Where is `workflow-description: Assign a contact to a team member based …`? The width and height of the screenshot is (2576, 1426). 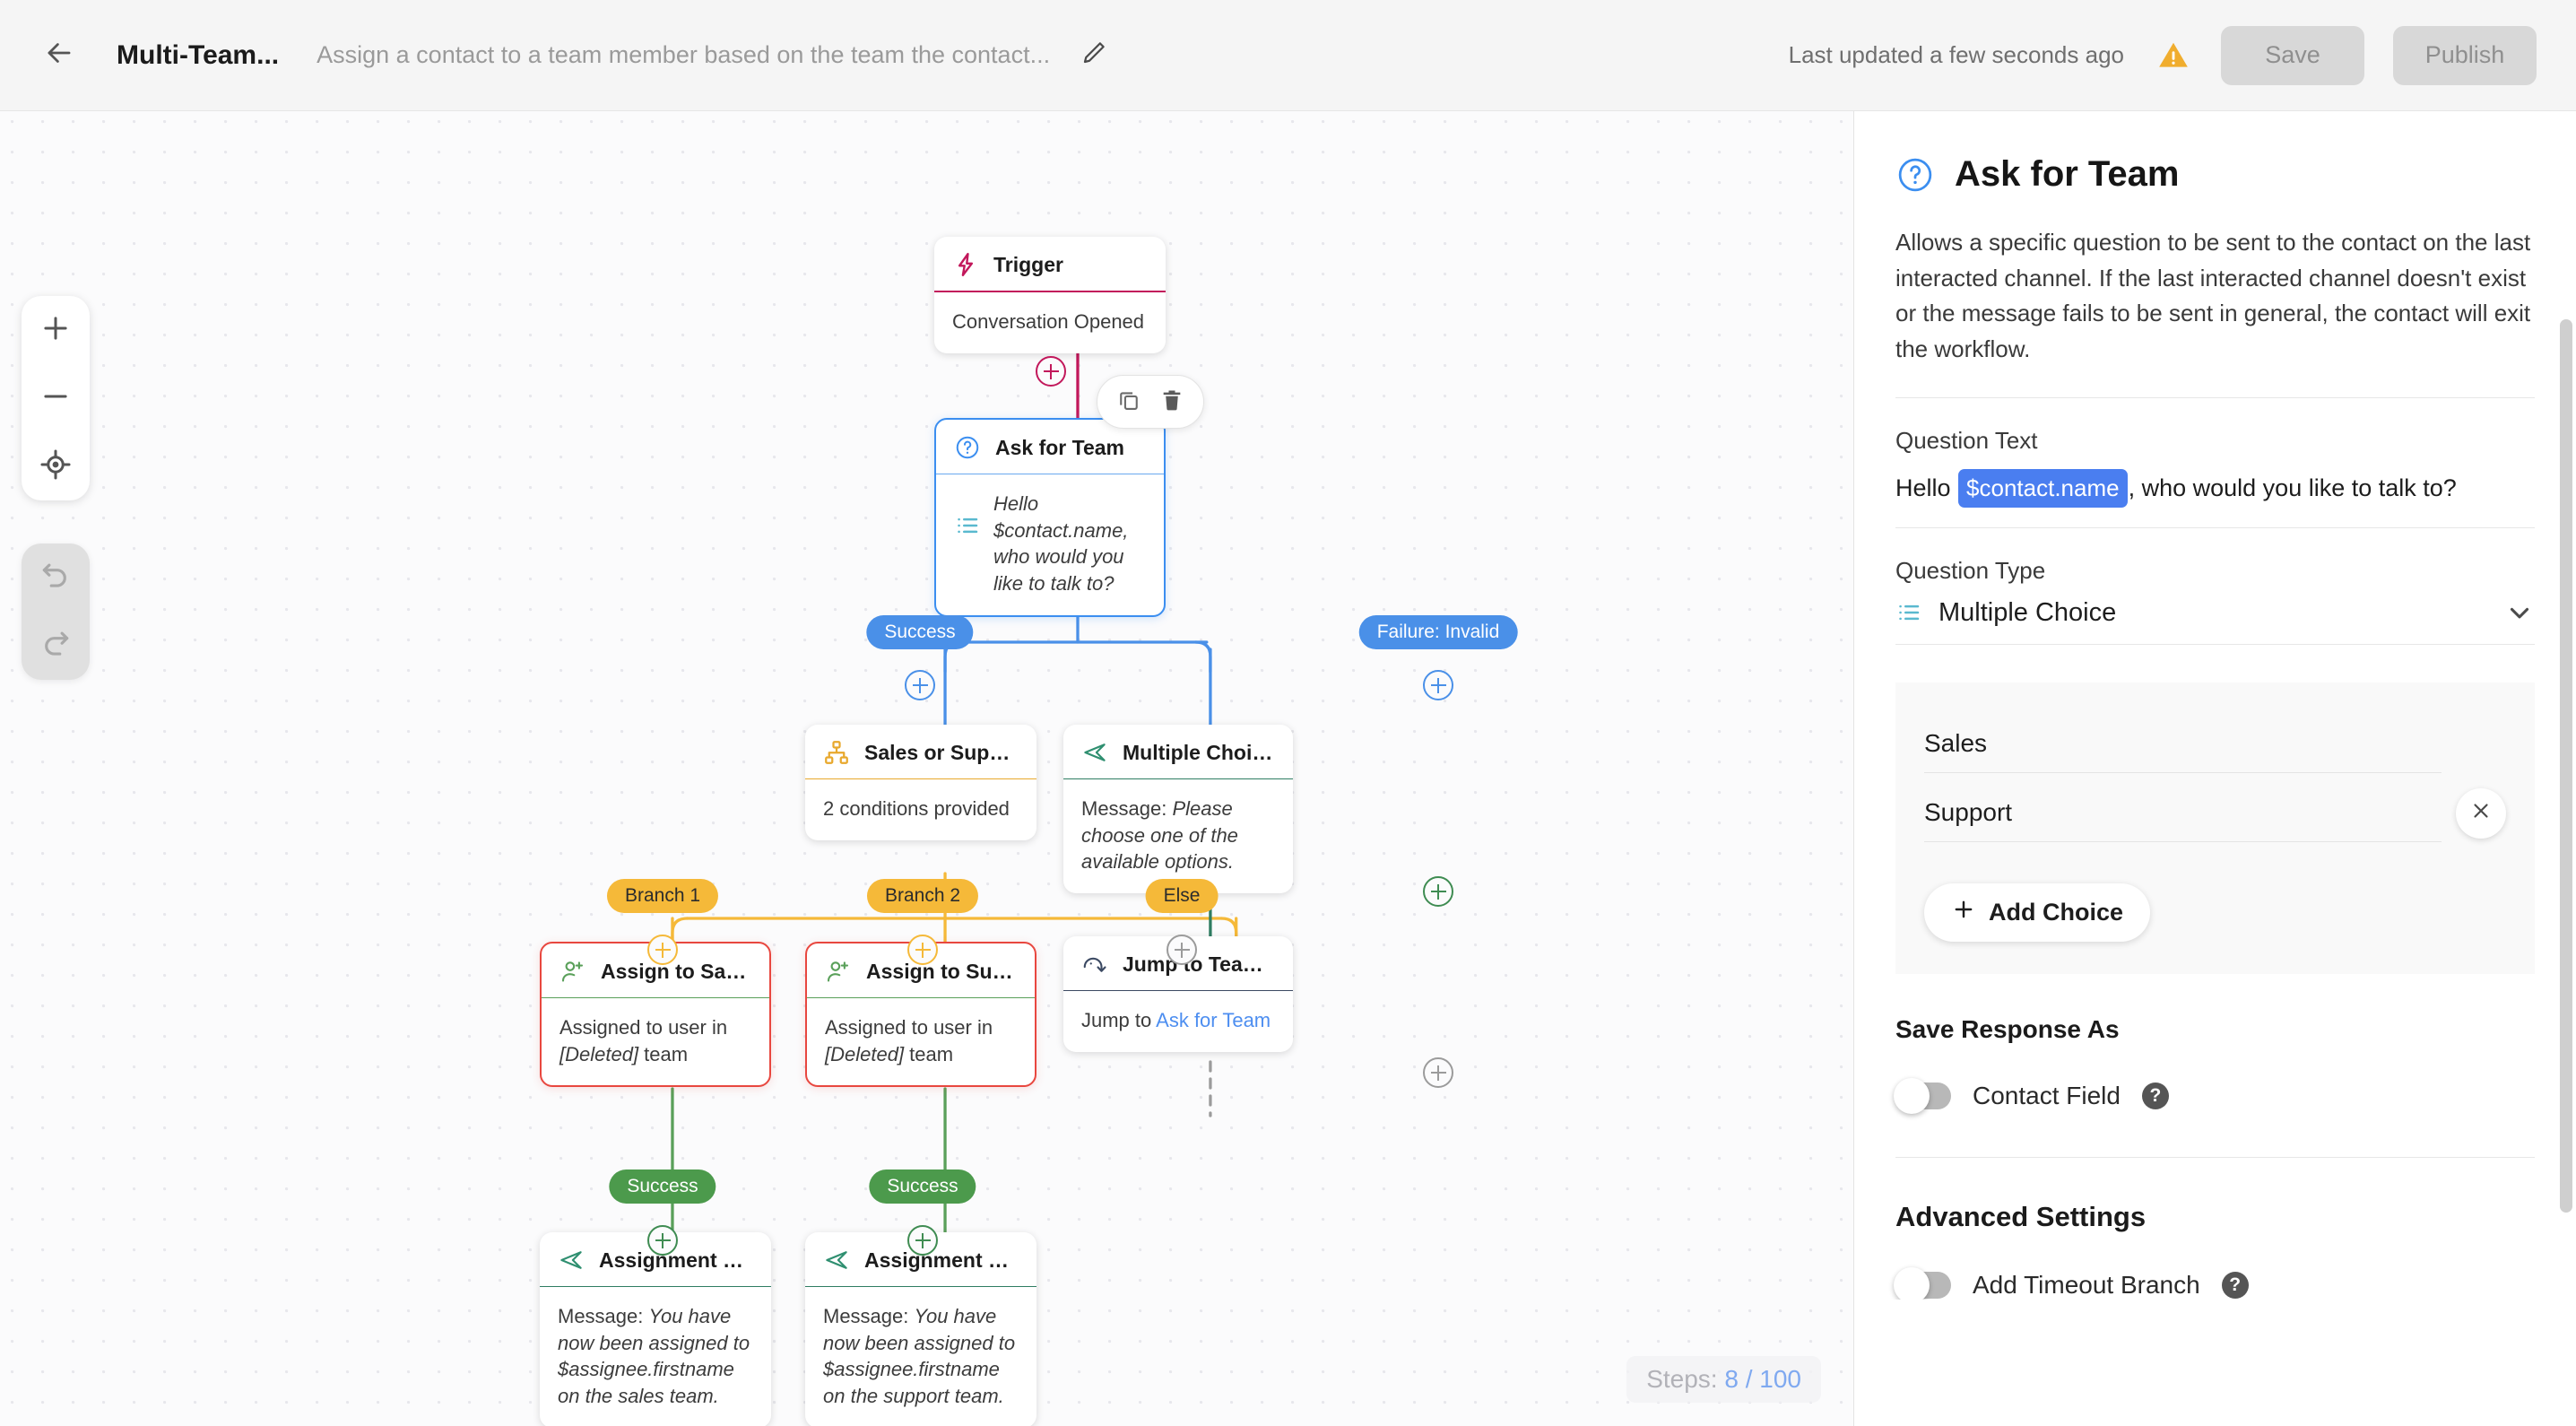
workflow-description: Assign a contact to a team member based … is located at coordinates (683, 55).